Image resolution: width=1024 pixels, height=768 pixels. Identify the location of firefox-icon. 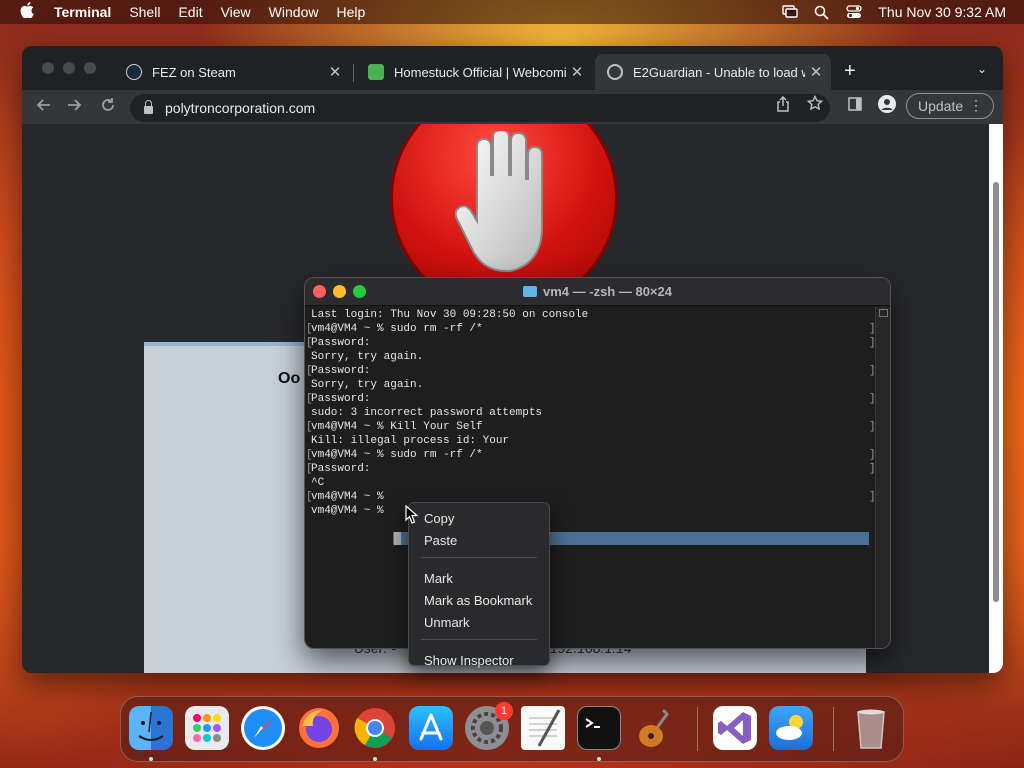
(319, 728).